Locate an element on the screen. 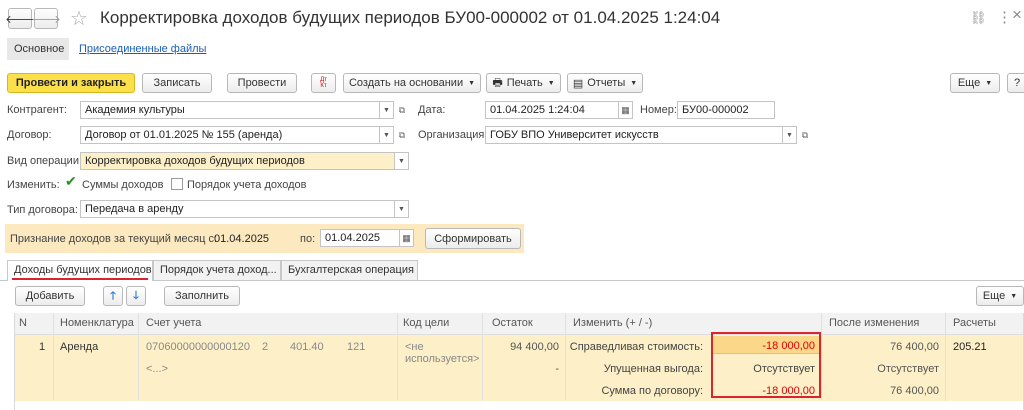 This screenshot has width=1024, height=410. sums-checkbox-label: Суммы доходов is located at coordinates (122, 185).